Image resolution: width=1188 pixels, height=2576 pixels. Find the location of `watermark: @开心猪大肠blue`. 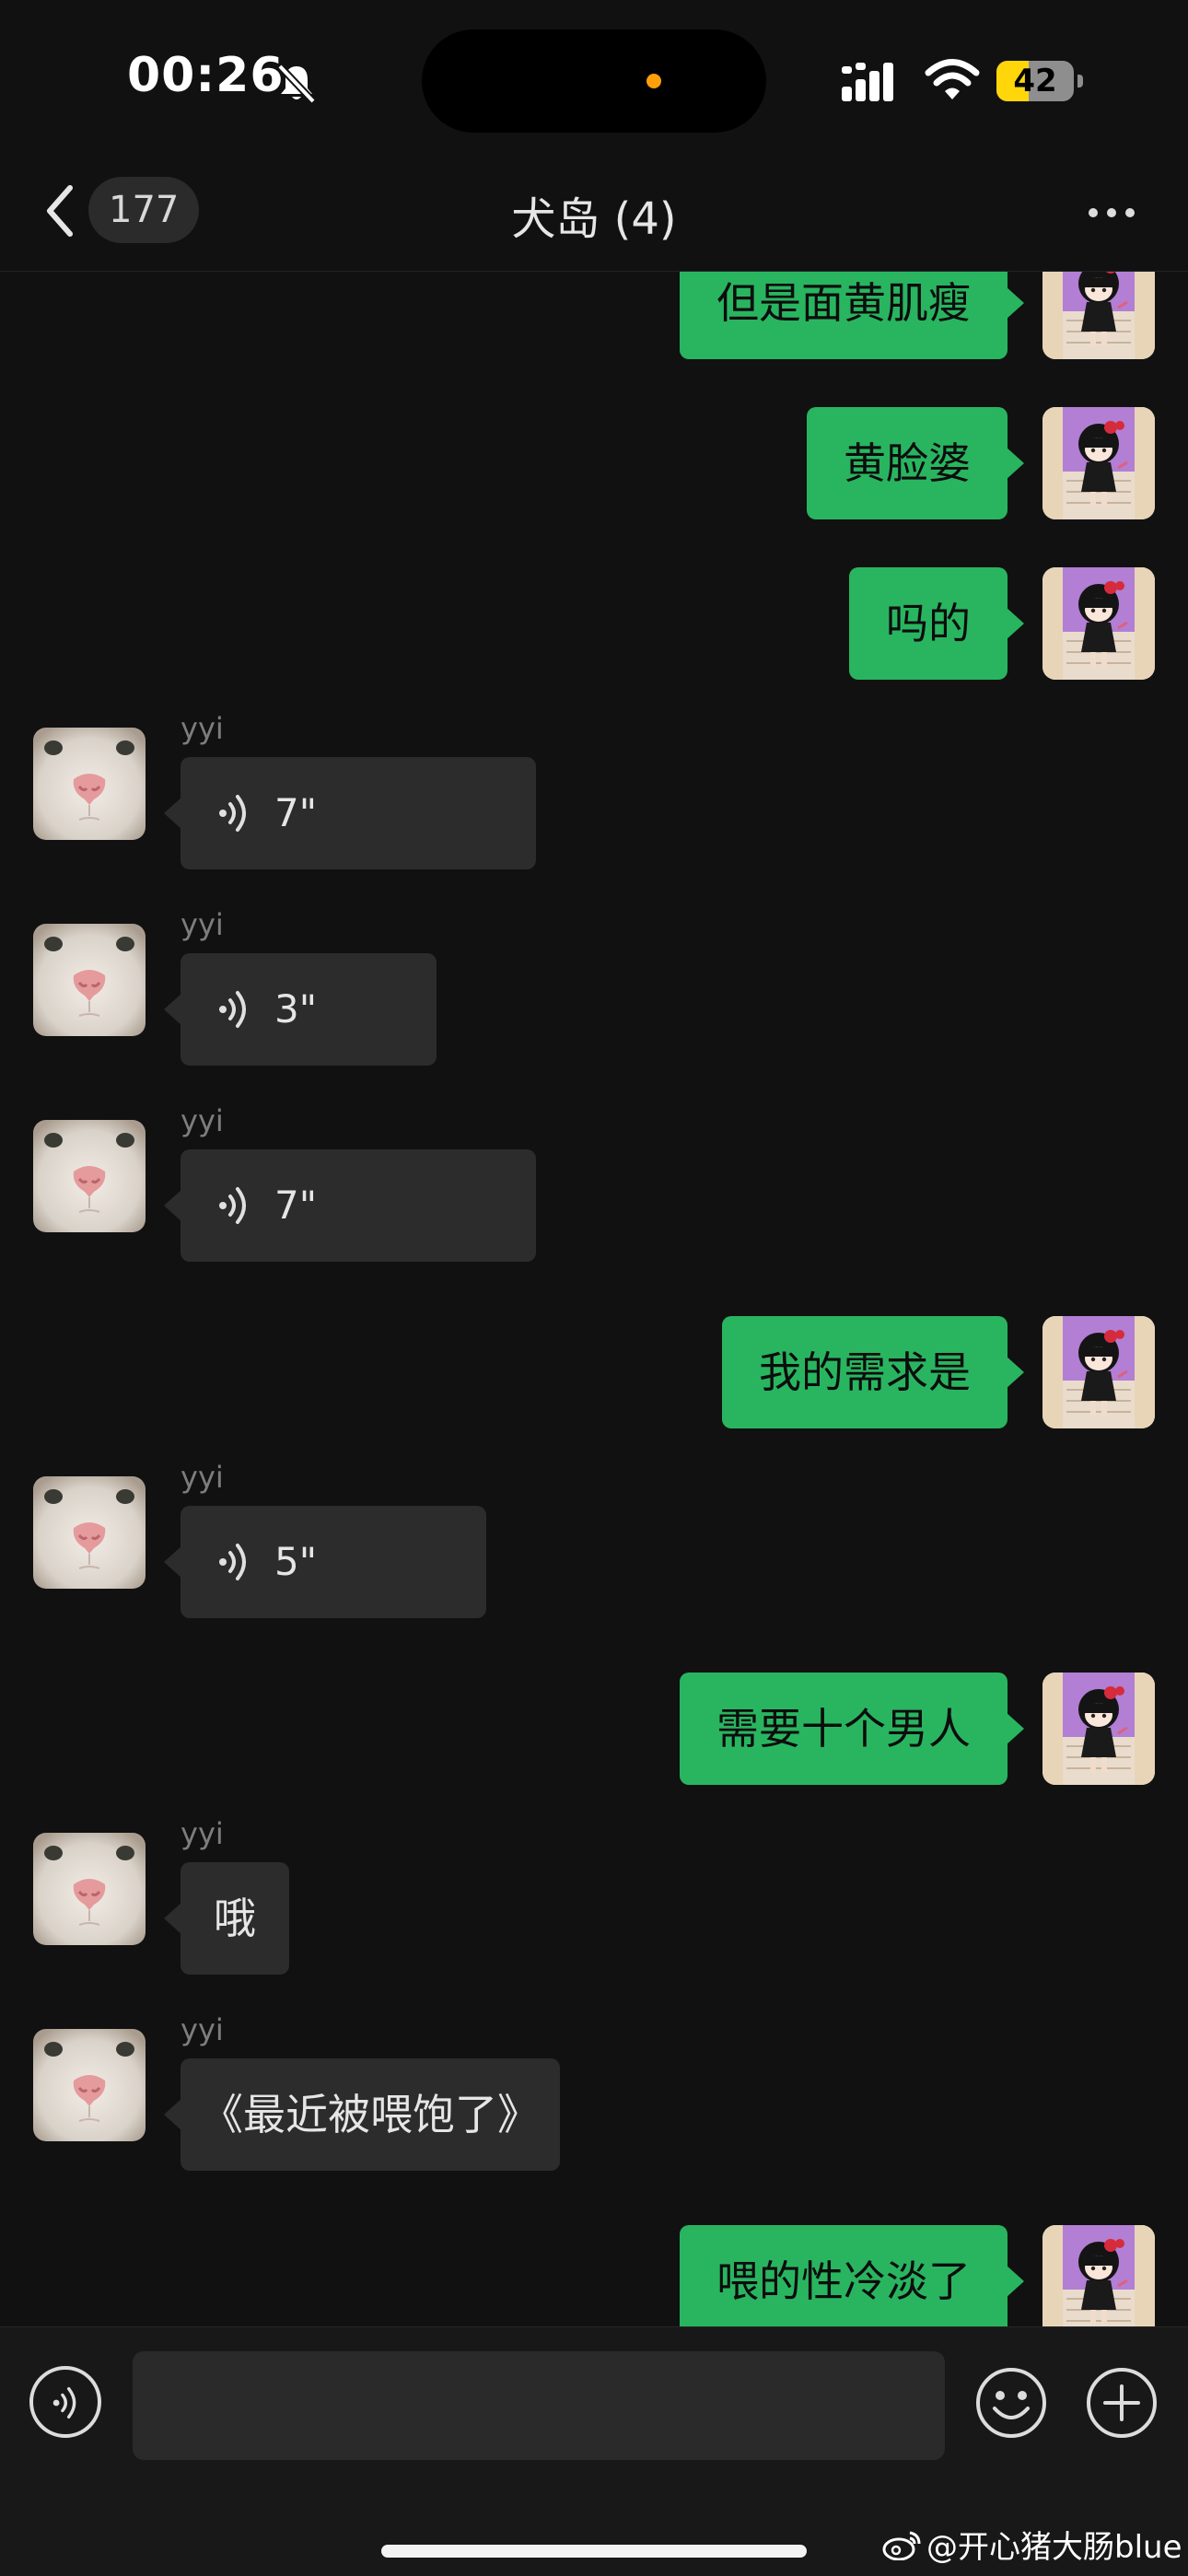

watermark: @开心猪大肠blue is located at coordinates (1032, 2544).